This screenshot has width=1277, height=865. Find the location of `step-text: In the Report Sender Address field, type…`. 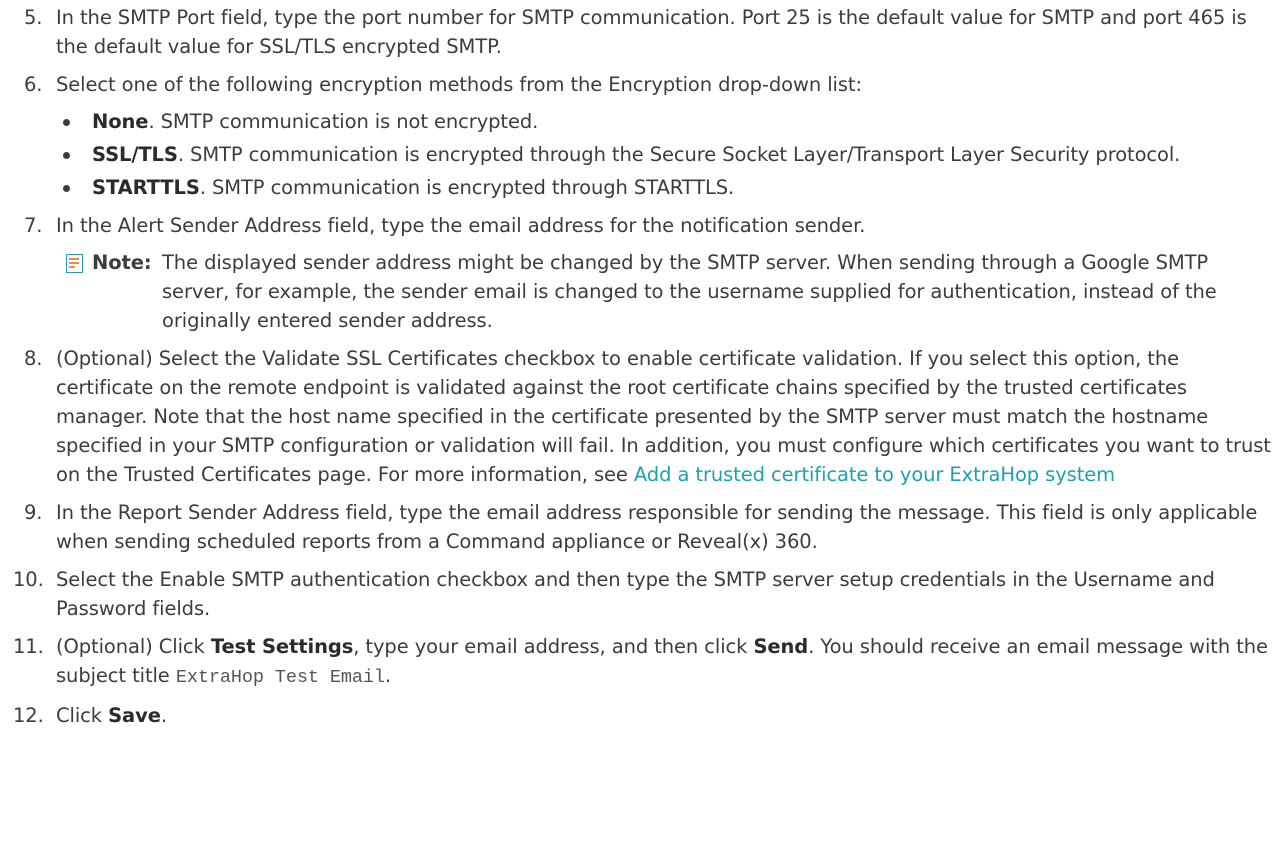

step-text: In the Report Sender Address field, type… is located at coordinates (657, 527).